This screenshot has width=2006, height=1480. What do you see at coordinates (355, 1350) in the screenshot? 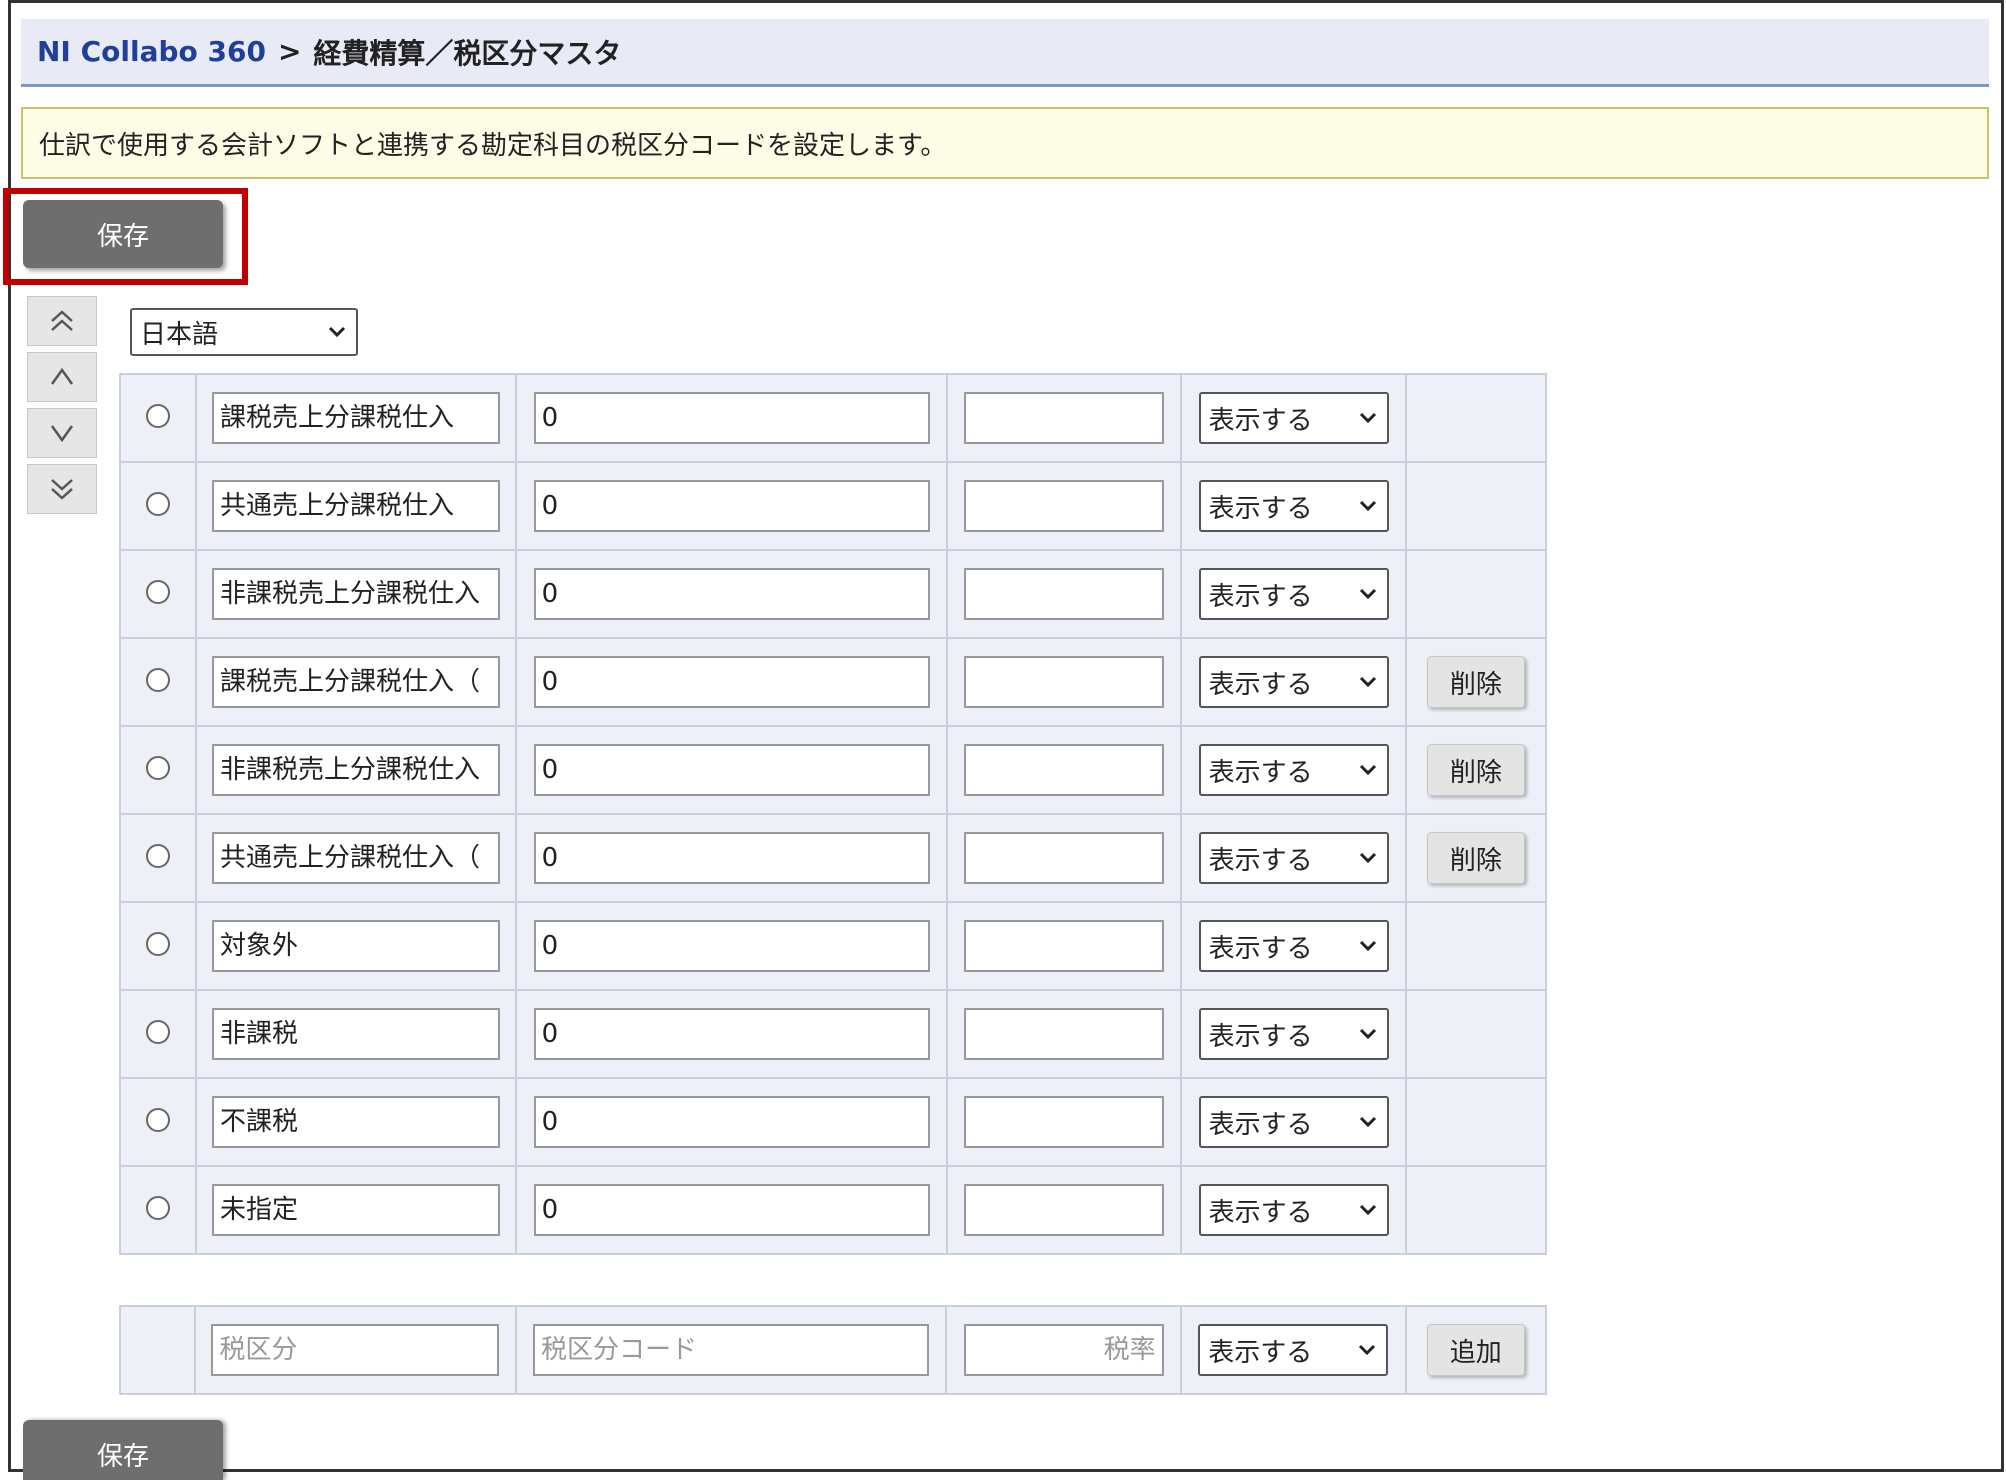
I see `new-tax-name-input: 税区分` at bounding box center [355, 1350].